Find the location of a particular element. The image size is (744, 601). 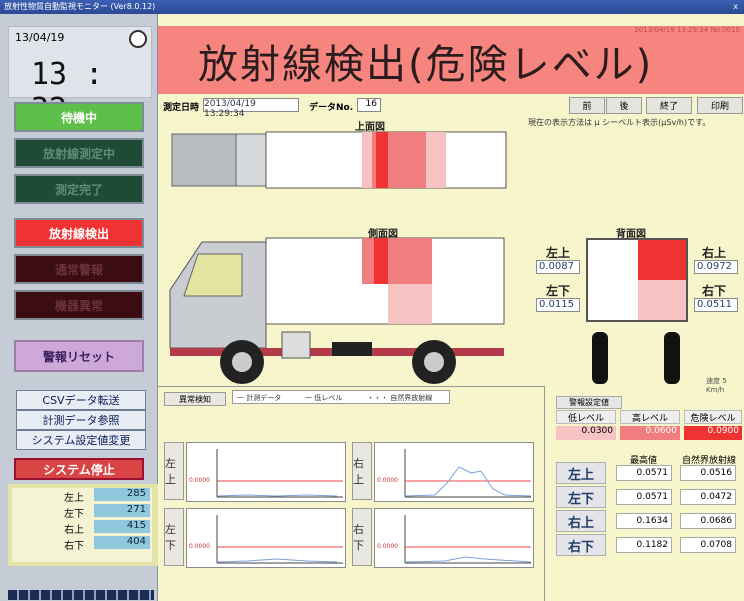

graph-tl-scale: 0.0000 is located at coordinates (199, 480).